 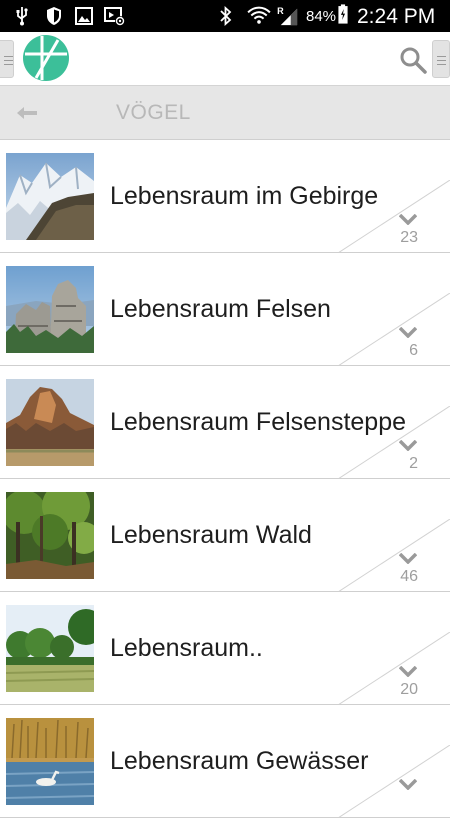 I want to click on app-logo, so click(x=46, y=58).